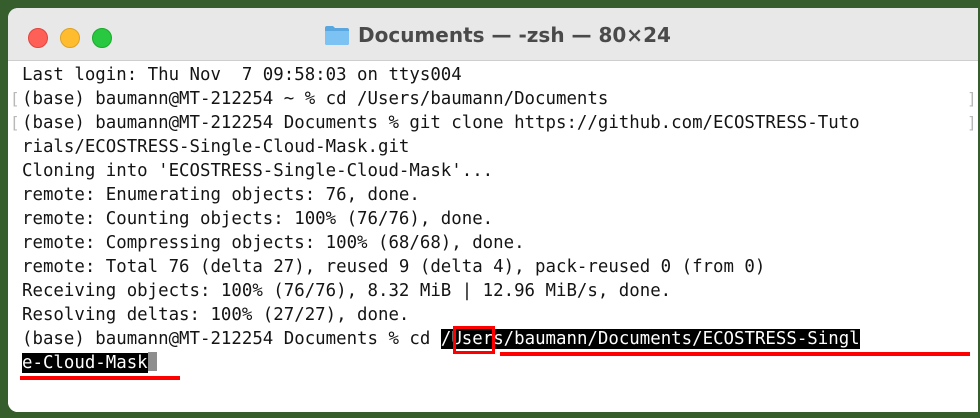 The width and height of the screenshot is (980, 418). Describe the element at coordinates (216, 315) in the screenshot. I see `terminal-line: Resolving deltas: 100% (27/27), done.` at that location.